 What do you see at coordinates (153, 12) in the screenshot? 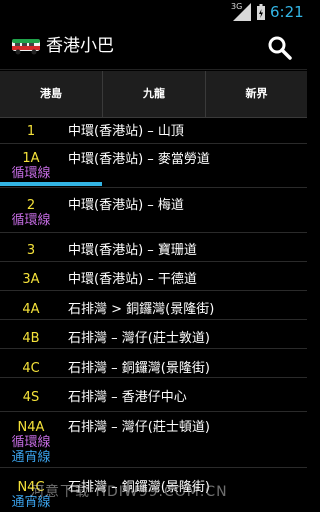
I see `status-bar: 3G 6:21` at bounding box center [153, 12].